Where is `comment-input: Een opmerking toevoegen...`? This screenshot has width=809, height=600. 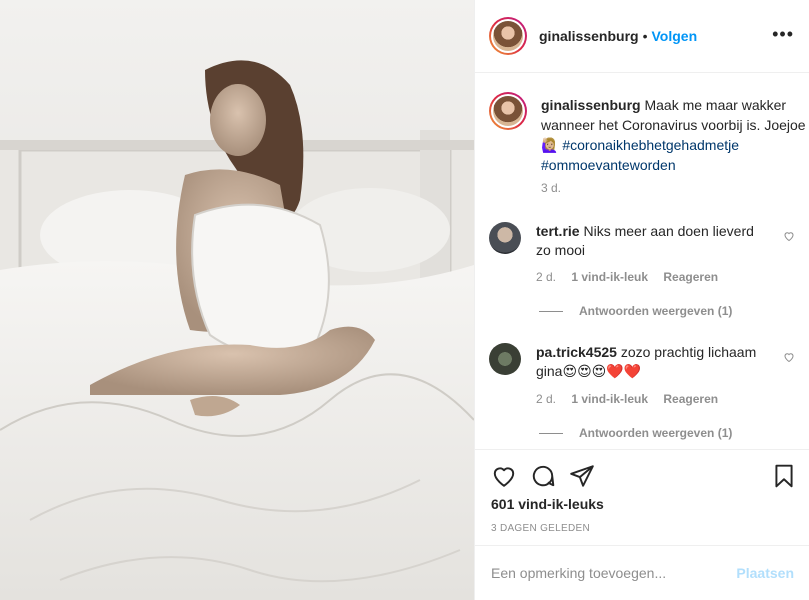
comment-input: Een opmerking toevoegen... is located at coordinates (613, 573).